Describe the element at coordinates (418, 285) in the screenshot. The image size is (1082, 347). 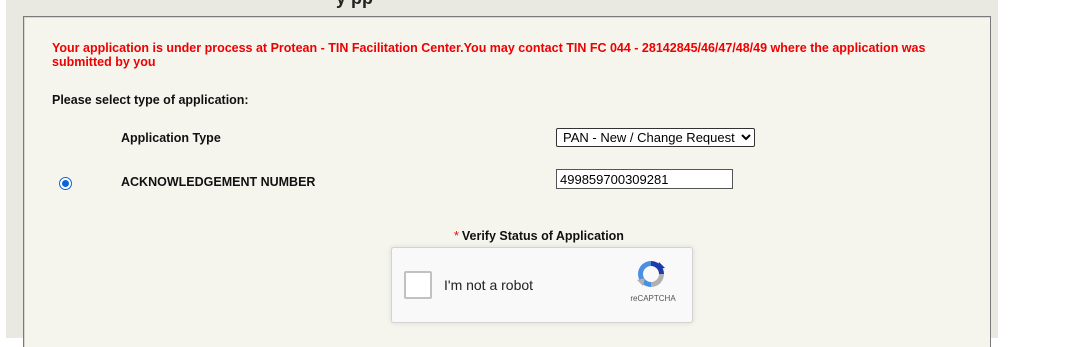
I see `recaptcha-checkbox` at that location.